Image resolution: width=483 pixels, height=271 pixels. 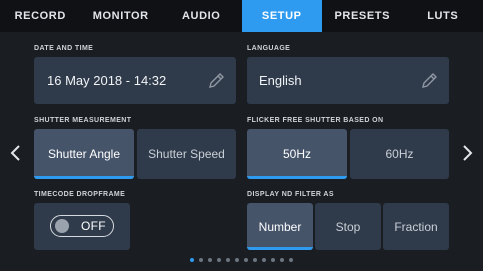 I want to click on 50hz-button: 50Hz, so click(x=297, y=154).